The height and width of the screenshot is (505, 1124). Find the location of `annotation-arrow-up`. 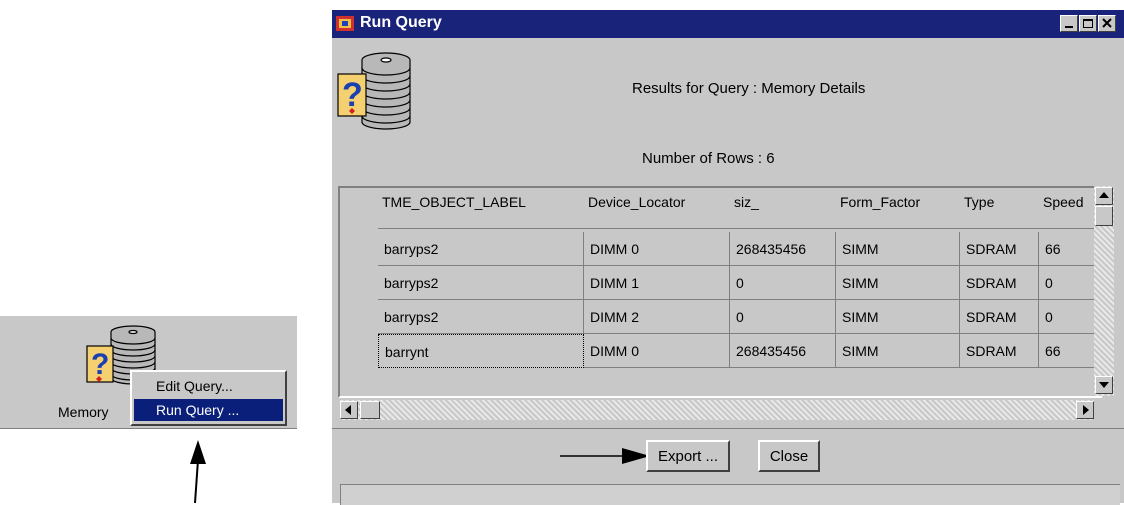

annotation-arrow-up is located at coordinates (198, 471).